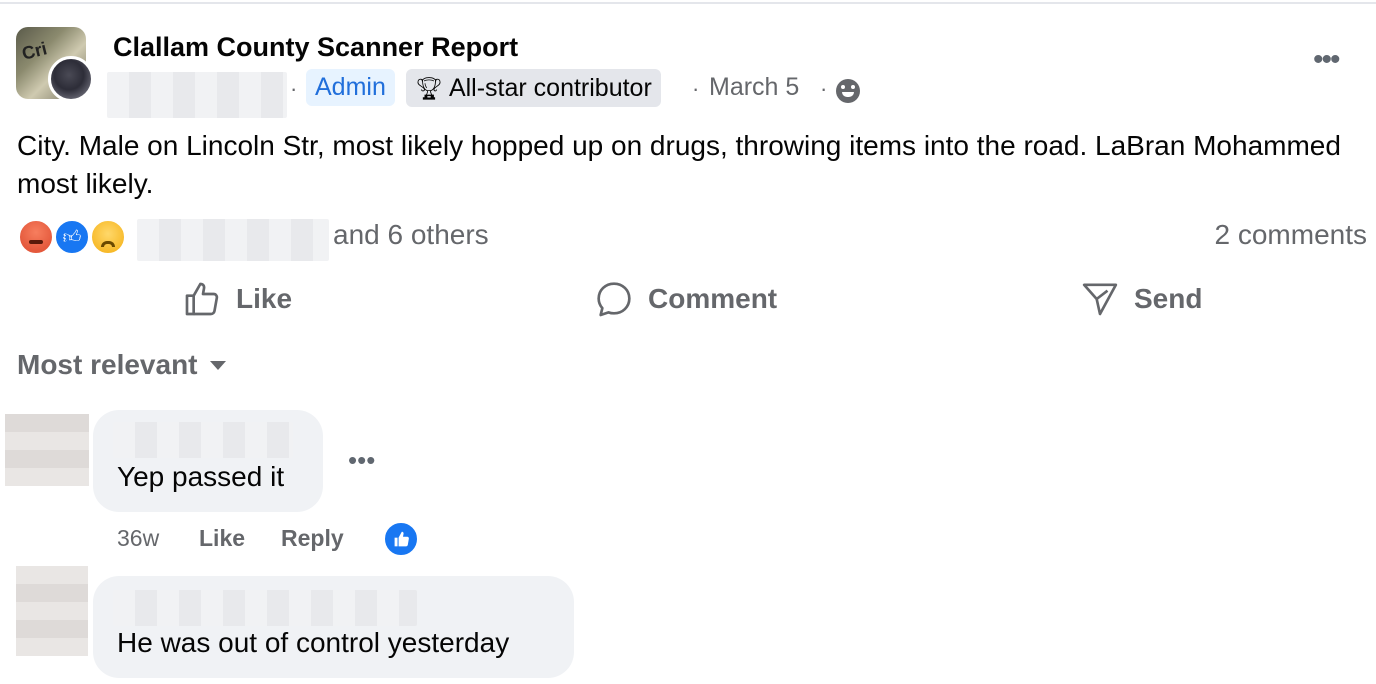 The height and width of the screenshot is (684, 1376). What do you see at coordinates (217, 365) in the screenshot?
I see `caret-down-icon` at bounding box center [217, 365].